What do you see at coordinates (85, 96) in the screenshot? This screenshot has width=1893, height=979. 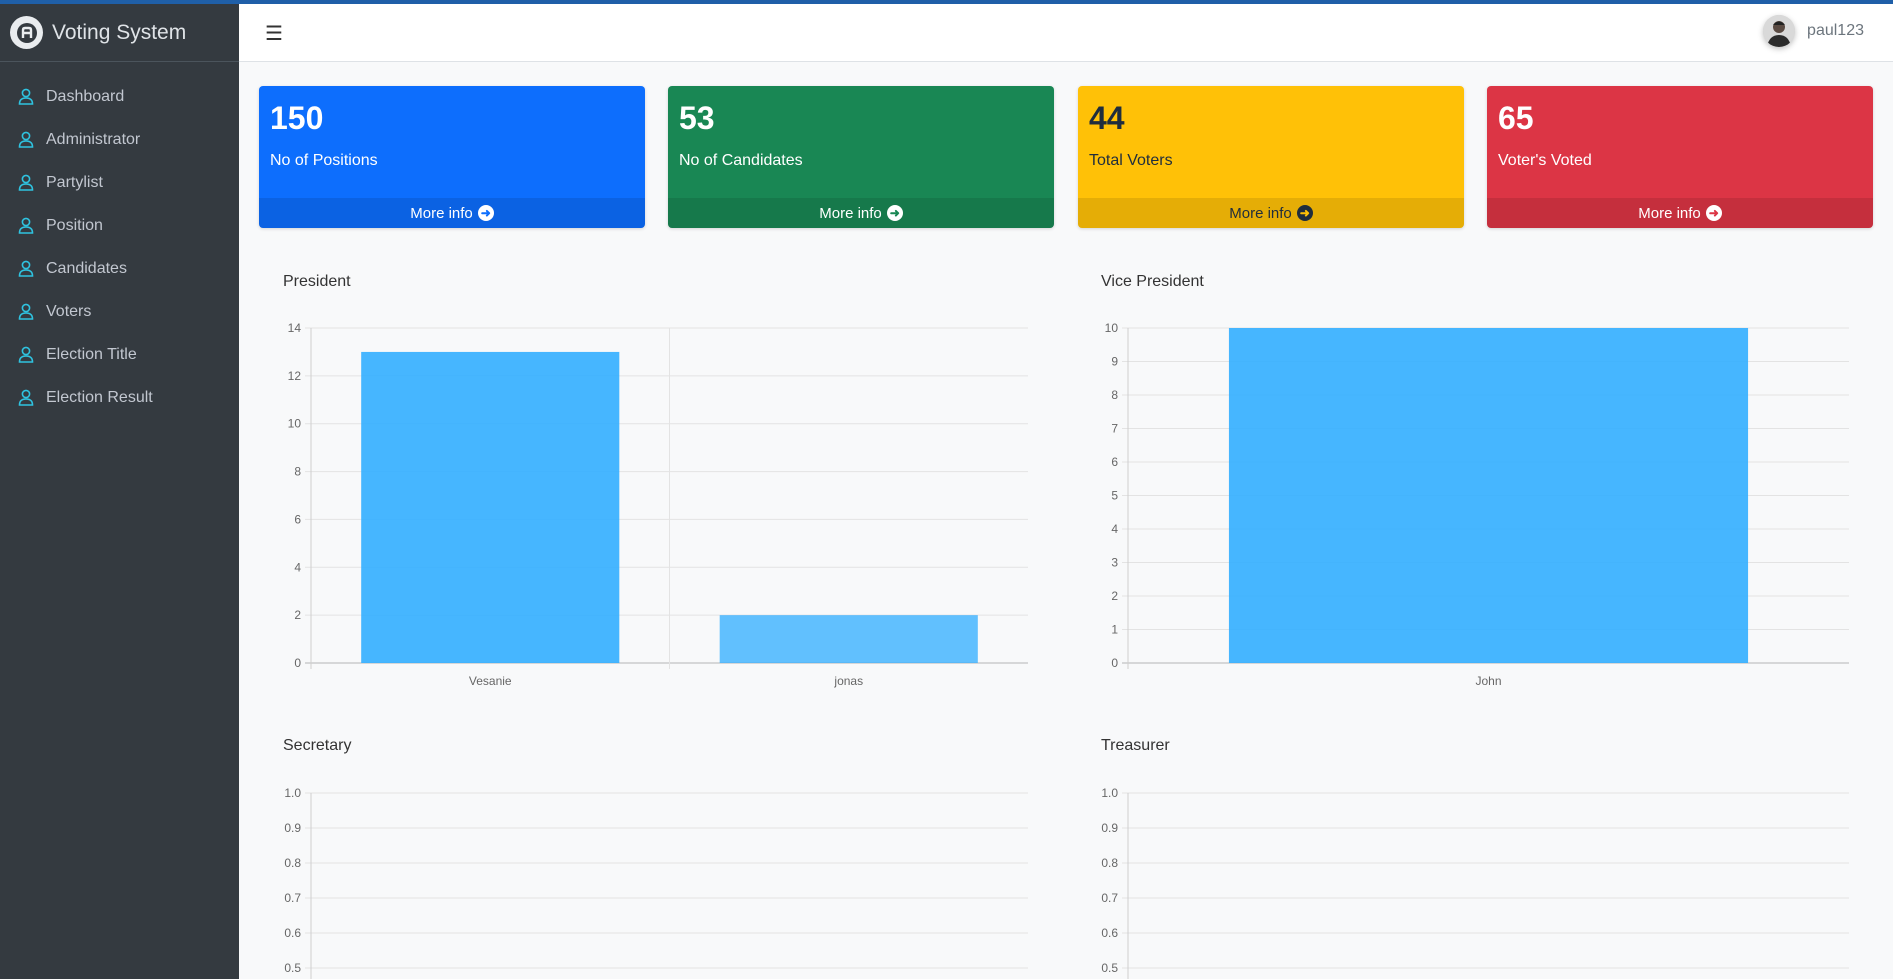 I see `sidebar-item-label: Dashboard` at bounding box center [85, 96].